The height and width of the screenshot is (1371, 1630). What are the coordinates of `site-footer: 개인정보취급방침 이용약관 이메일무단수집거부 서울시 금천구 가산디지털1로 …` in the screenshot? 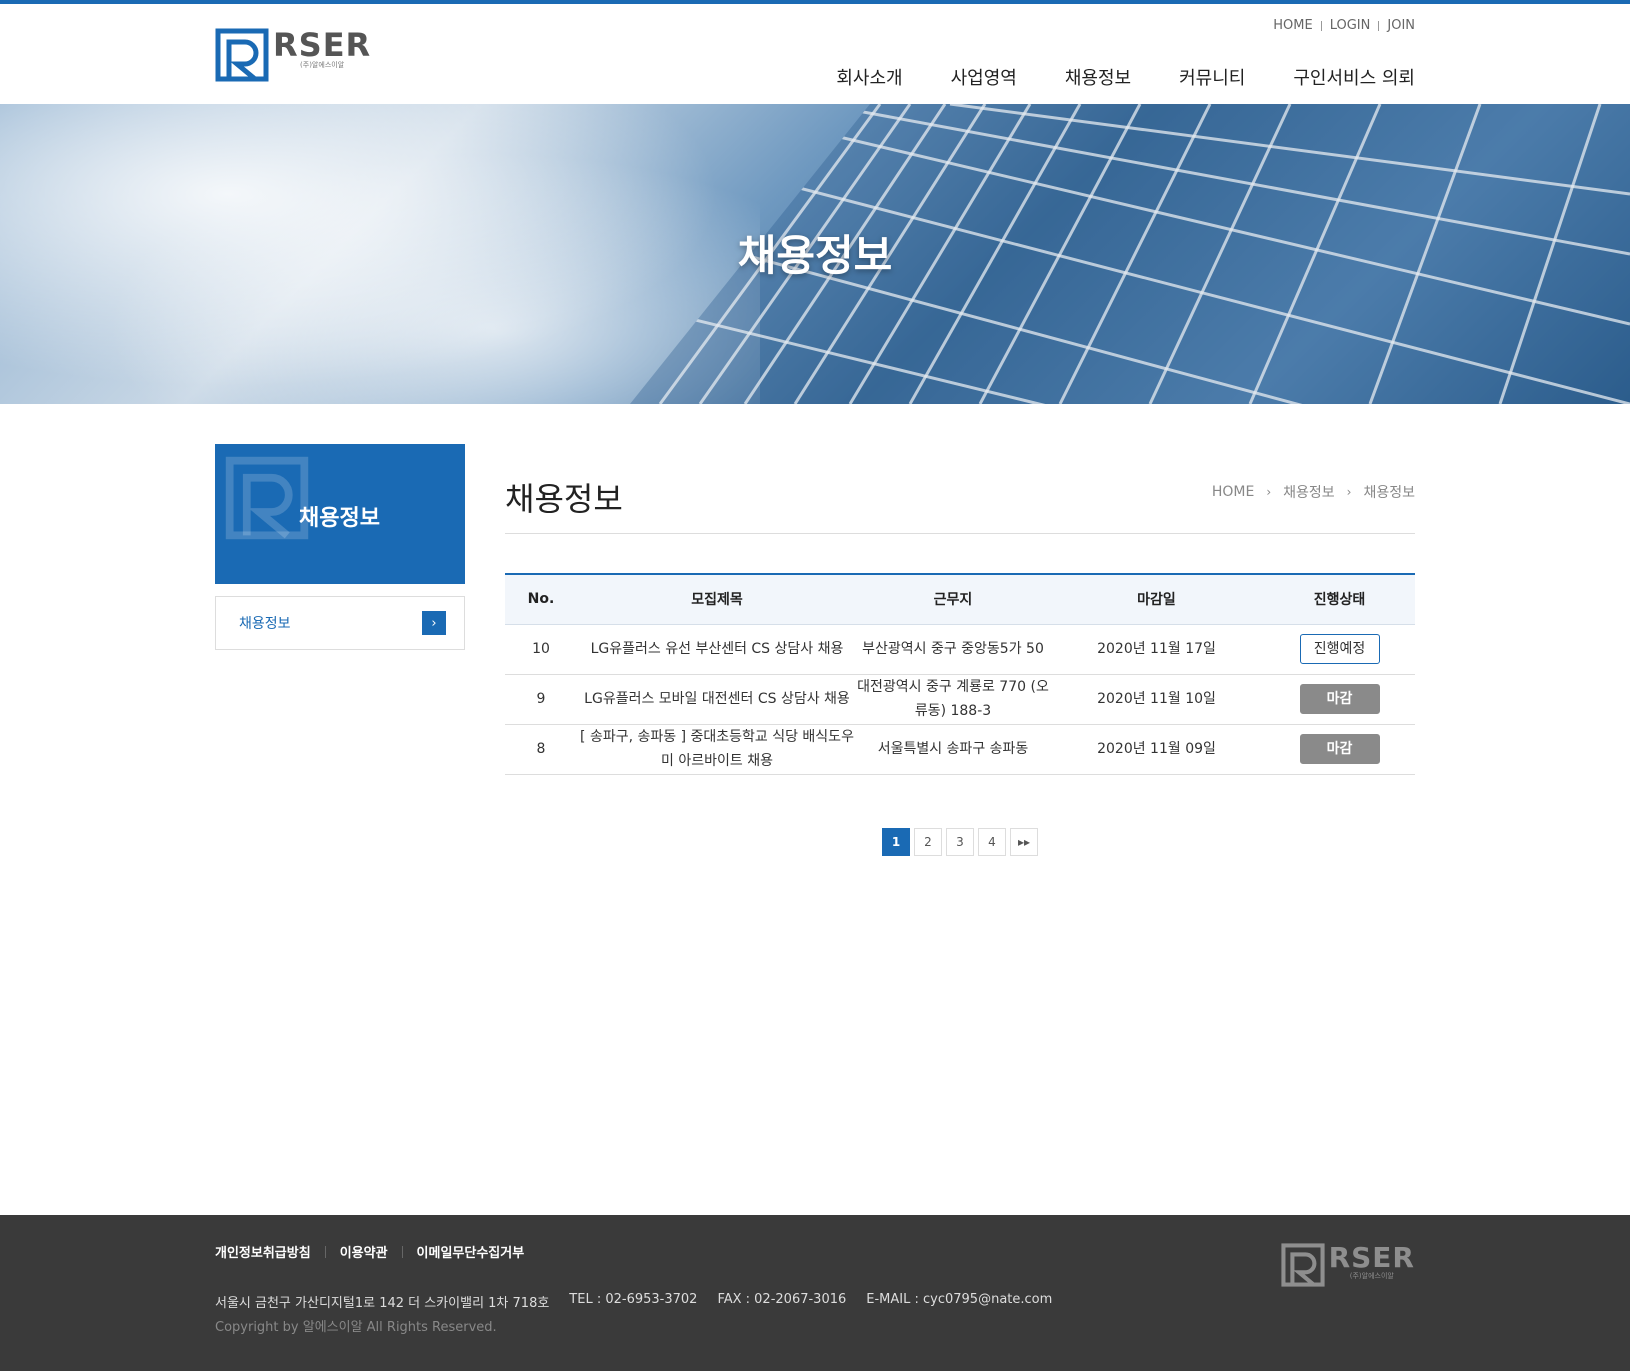 It's located at (815, 1293).